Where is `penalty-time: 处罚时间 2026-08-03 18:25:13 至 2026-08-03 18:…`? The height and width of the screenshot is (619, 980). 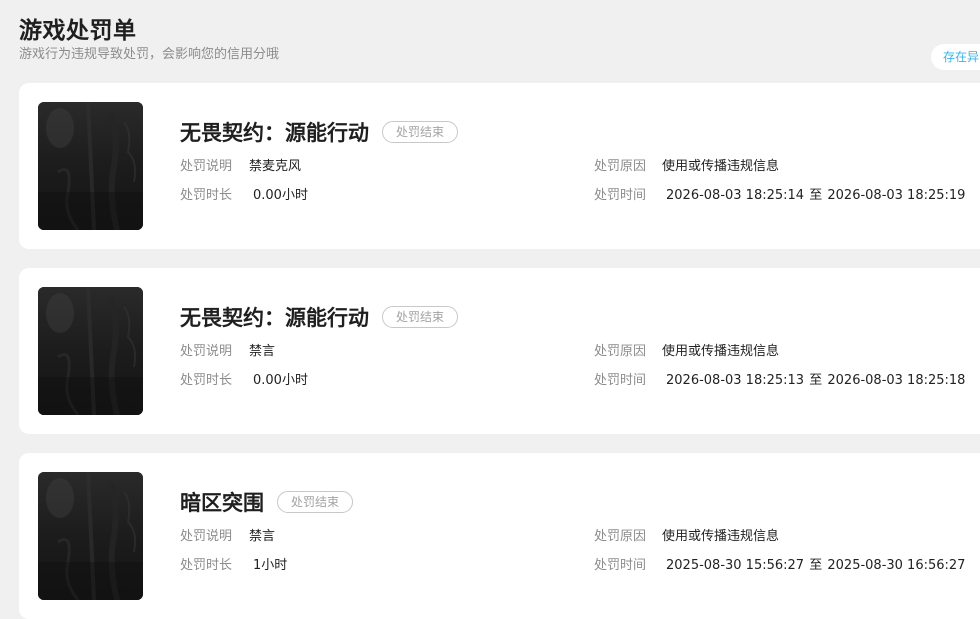 penalty-time: 处罚时间 2026-08-03 18:25:13 至 2026-08-03 18:… is located at coordinates (779, 381).